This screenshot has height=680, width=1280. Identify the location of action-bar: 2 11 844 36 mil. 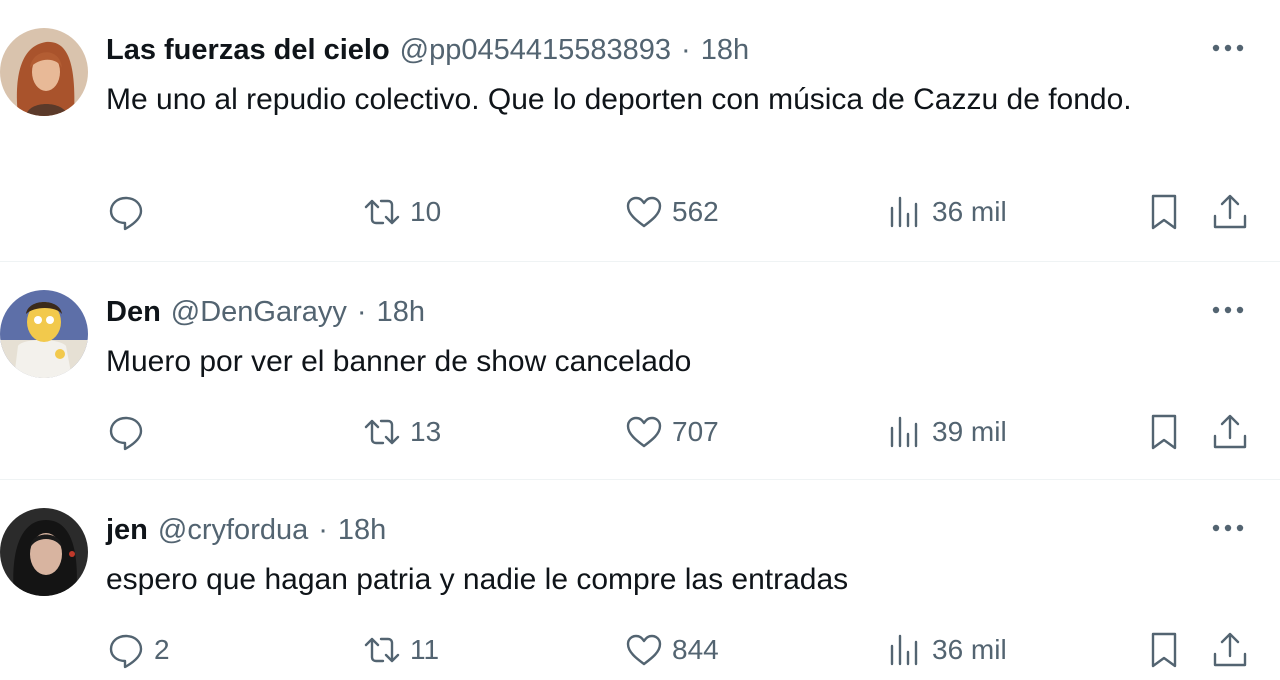
(693, 650).